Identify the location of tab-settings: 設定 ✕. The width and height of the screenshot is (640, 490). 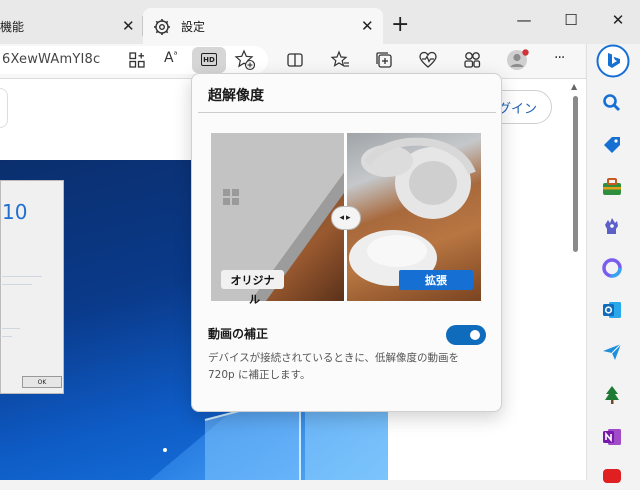
(263, 26).